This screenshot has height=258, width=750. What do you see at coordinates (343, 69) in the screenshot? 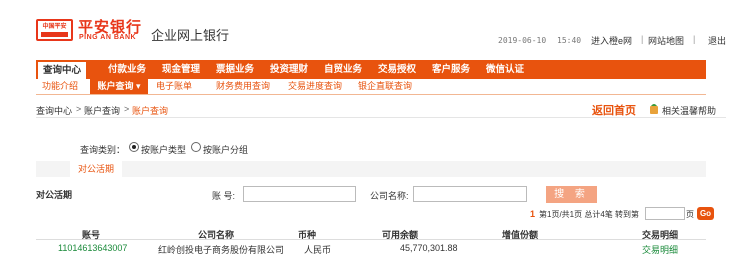
I see `nav-free-trade: 自贸业务` at bounding box center [343, 69].